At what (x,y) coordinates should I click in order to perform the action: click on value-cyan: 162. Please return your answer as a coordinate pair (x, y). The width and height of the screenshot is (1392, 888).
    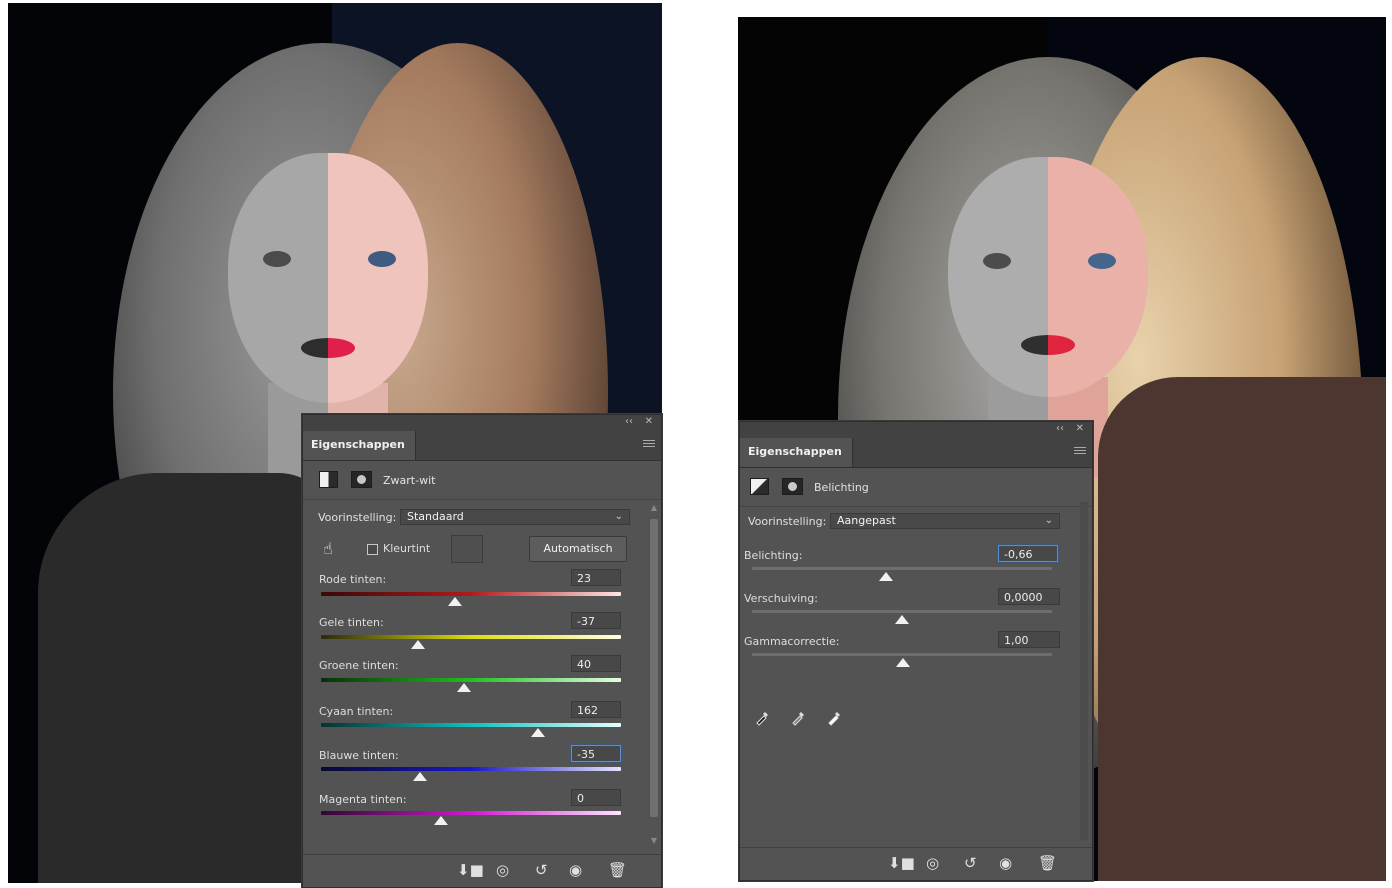
    Looking at the image, I should click on (596, 709).